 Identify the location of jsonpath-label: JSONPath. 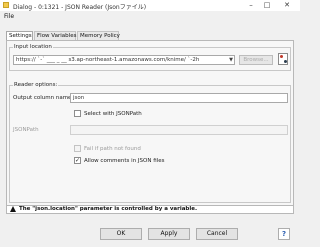
(26, 130).